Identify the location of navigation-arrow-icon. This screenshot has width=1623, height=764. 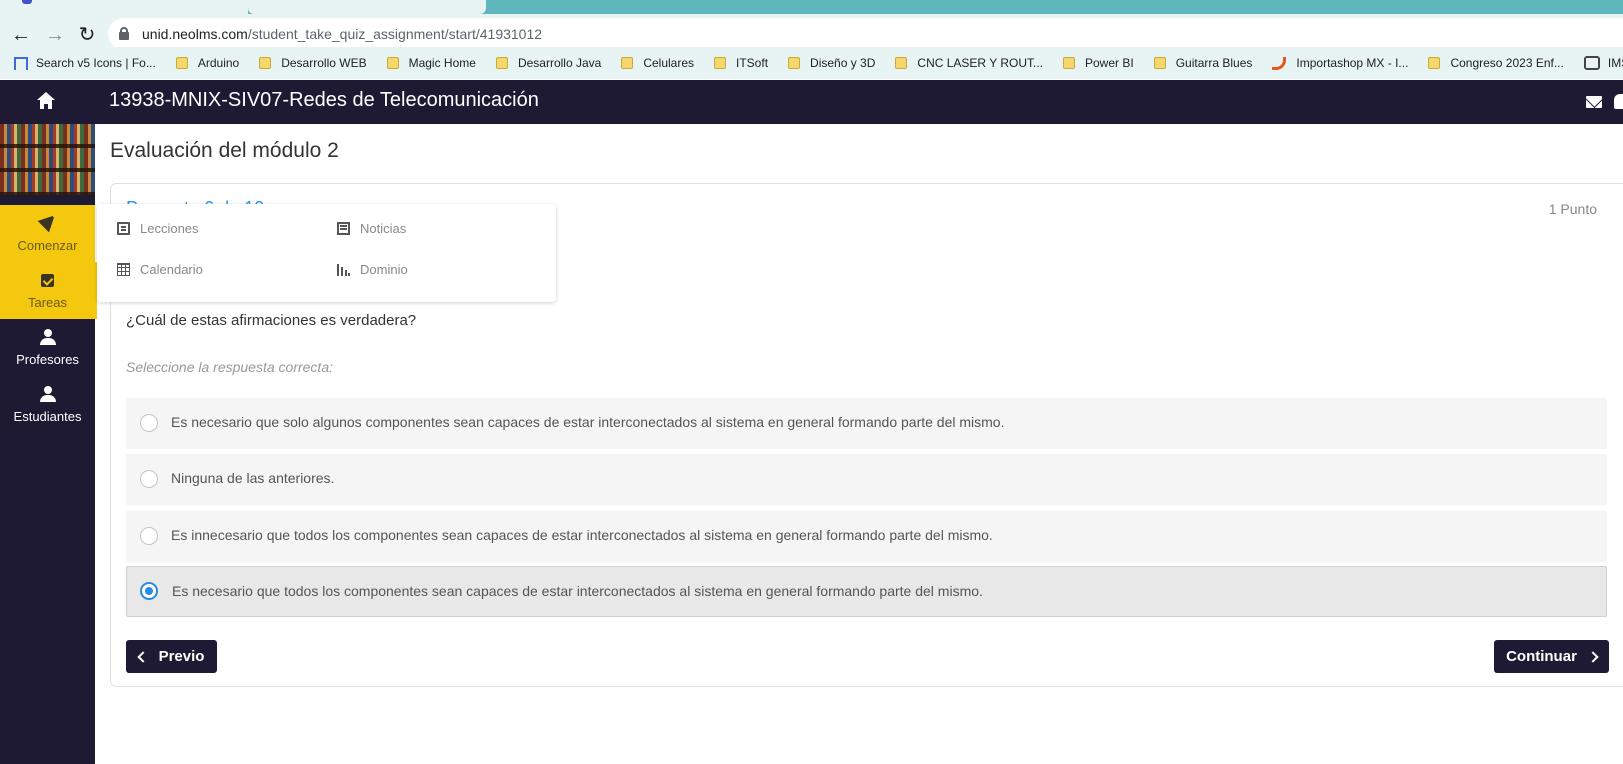
(49, 221).